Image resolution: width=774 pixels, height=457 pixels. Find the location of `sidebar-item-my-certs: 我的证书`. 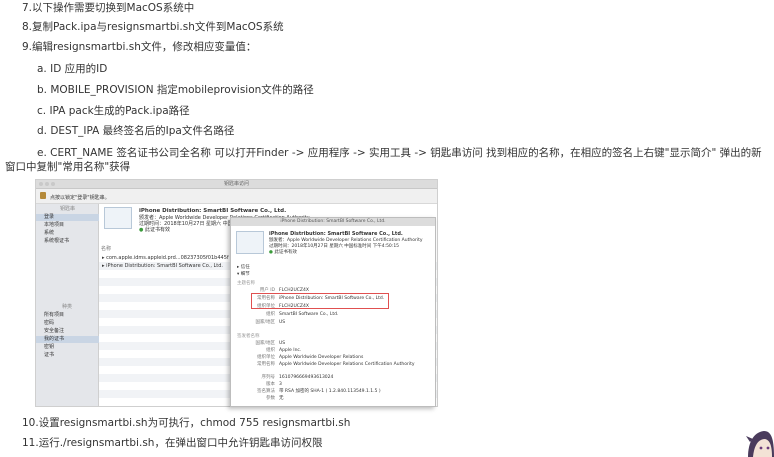

sidebar-item-my-certs: 我的证书 is located at coordinates (68, 339).